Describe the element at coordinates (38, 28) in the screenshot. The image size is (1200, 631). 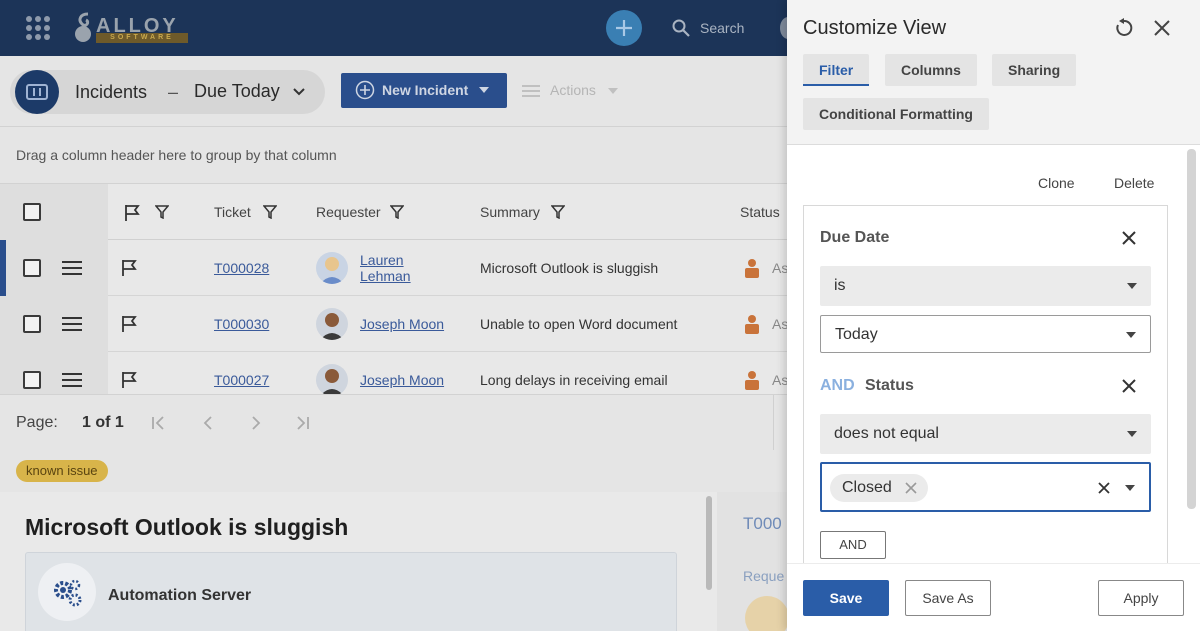
I see `apps-grid-icon` at that location.